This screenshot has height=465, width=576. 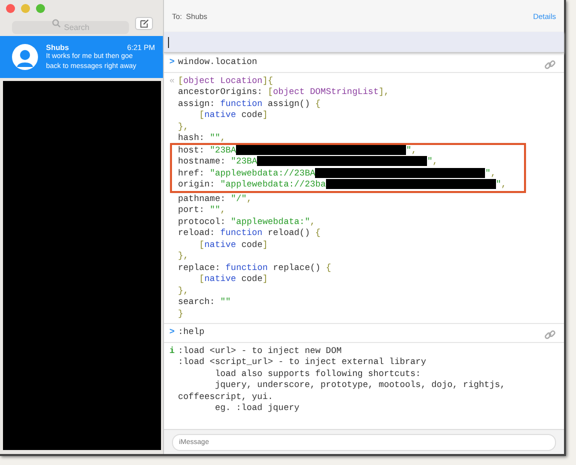 I want to click on code-string: "/", so click(x=238, y=199).